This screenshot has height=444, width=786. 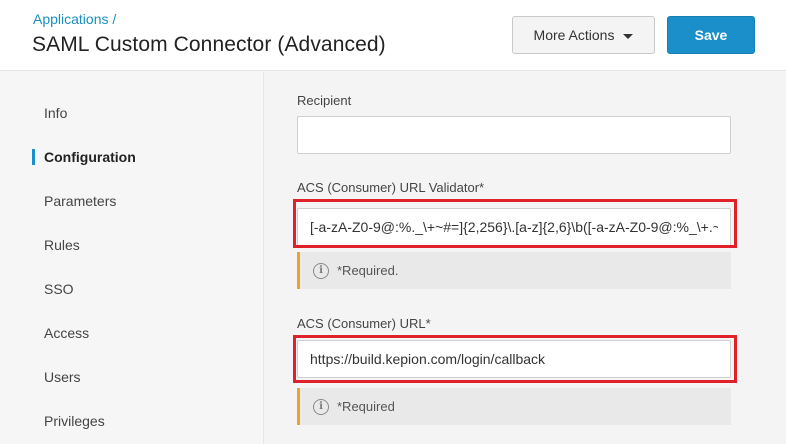 What do you see at coordinates (74, 19) in the screenshot?
I see `breadcrumb-applications: Applications /` at bounding box center [74, 19].